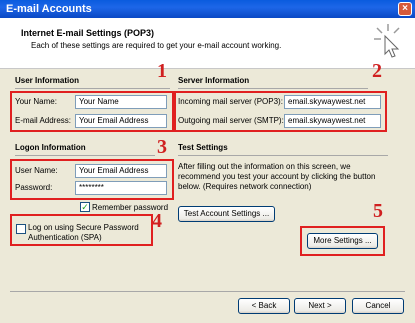  I want to click on test-settings-heading: Test Settings, so click(203, 147).